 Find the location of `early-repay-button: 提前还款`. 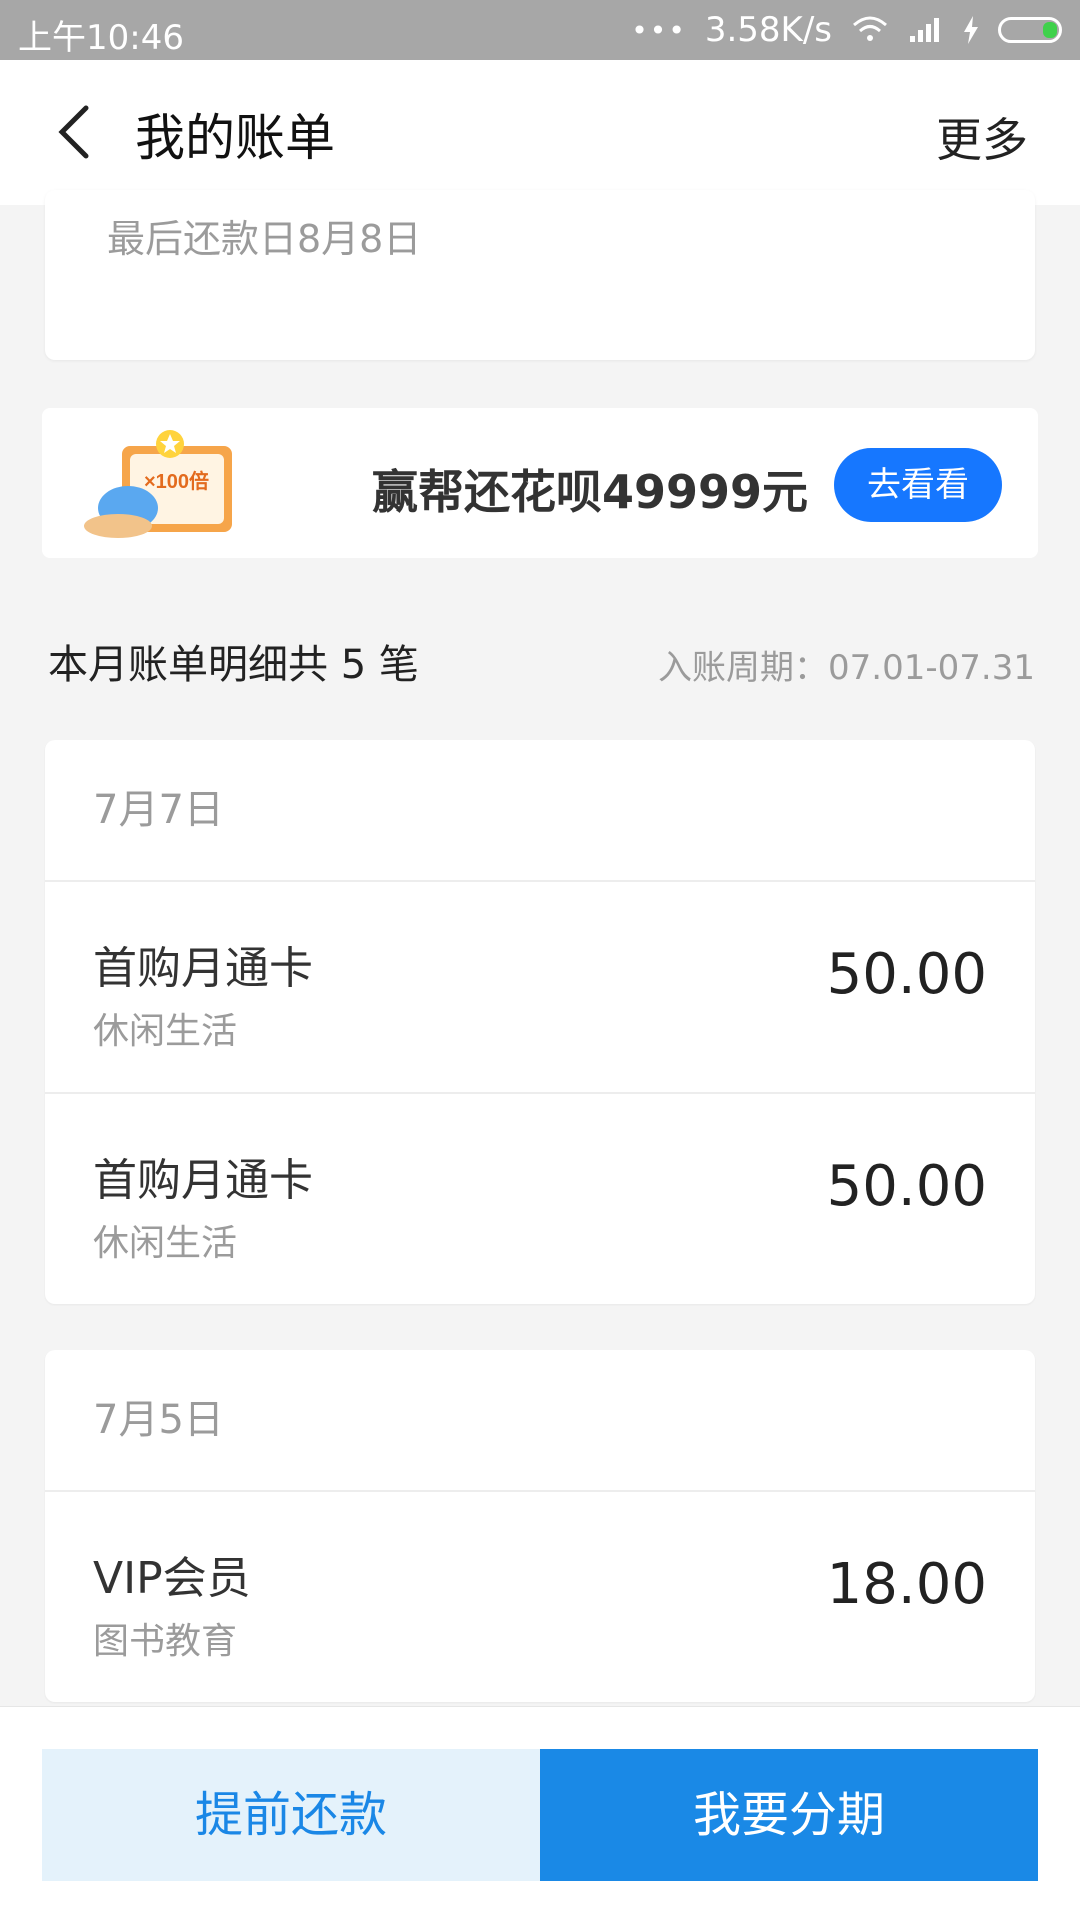

early-repay-button: 提前还款 is located at coordinates (291, 1815).